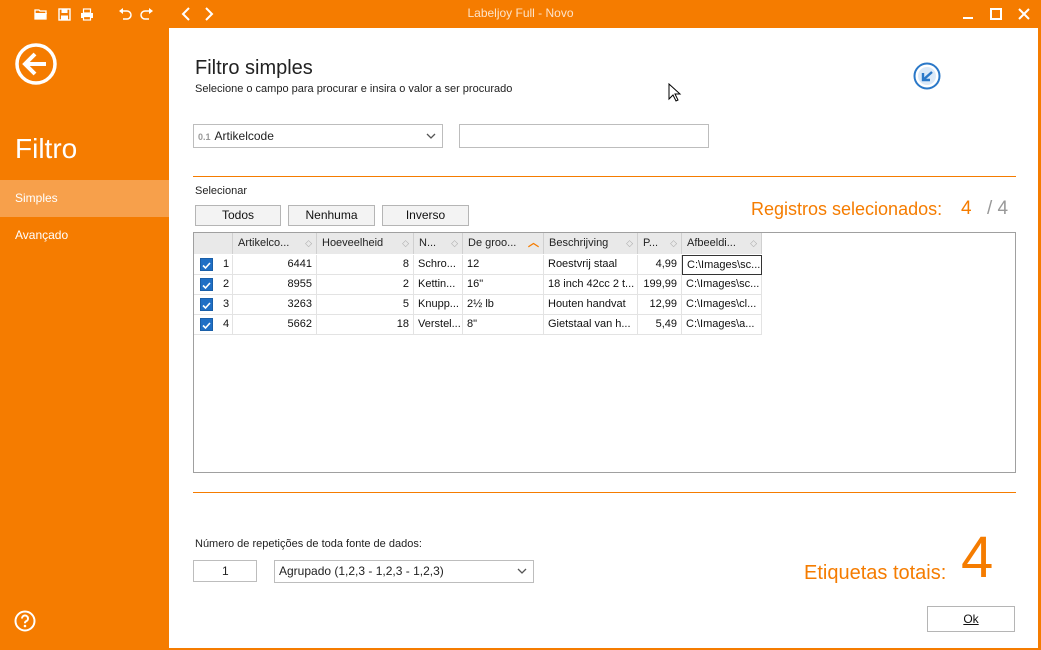 This screenshot has width=1041, height=650. I want to click on cell-code: 6441, so click(275, 265).